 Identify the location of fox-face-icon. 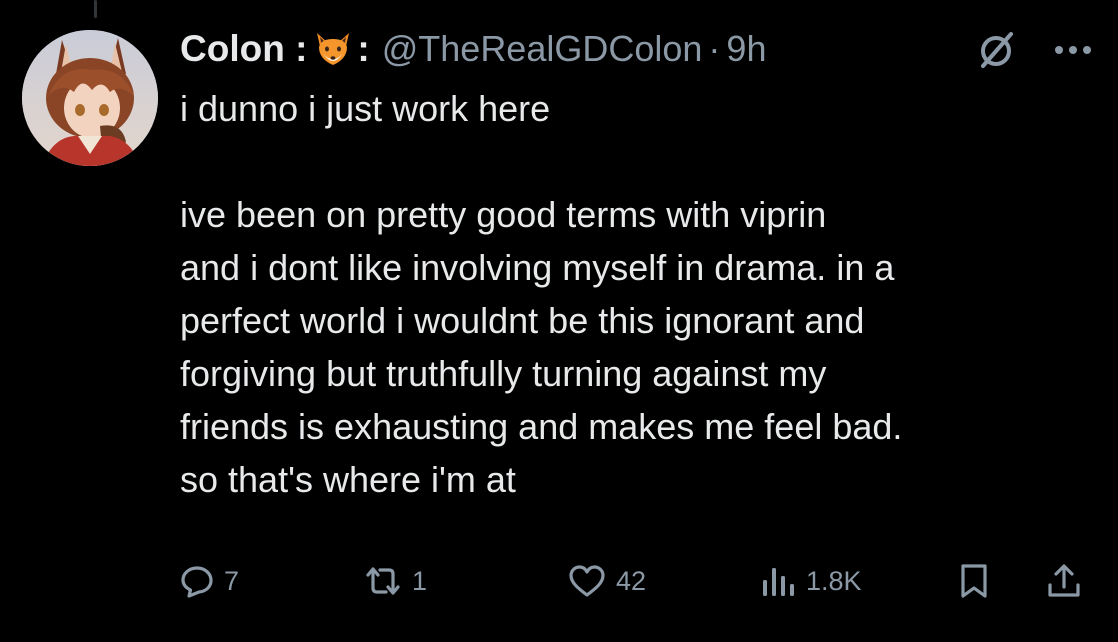
(333, 49).